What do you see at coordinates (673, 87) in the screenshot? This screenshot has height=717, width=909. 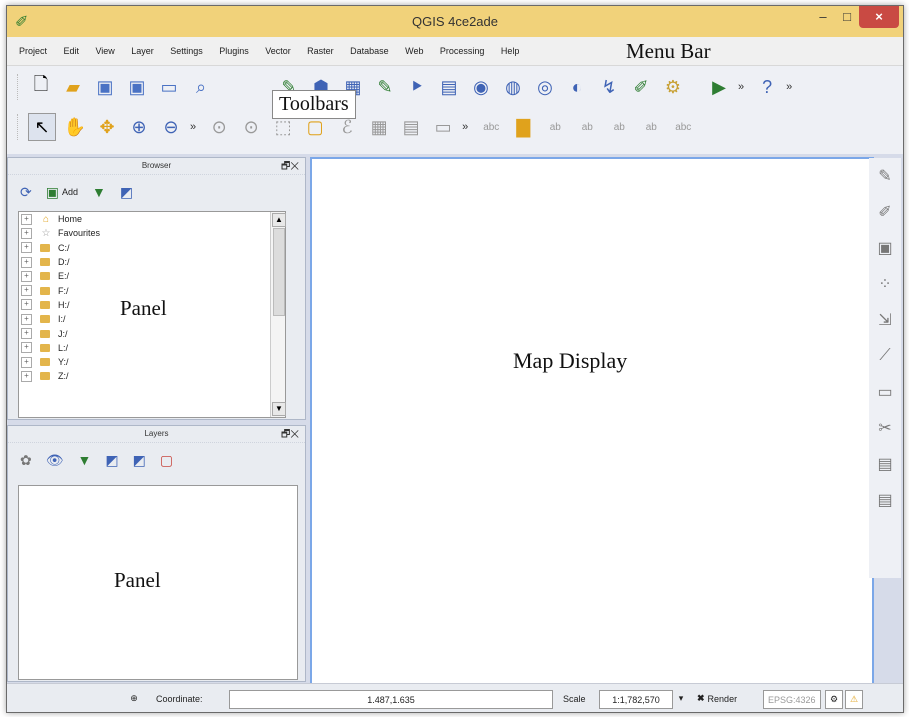 I see `plugin-icon: ⚙` at bounding box center [673, 87].